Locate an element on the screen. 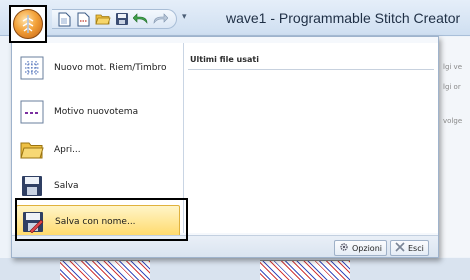 The height and width of the screenshot is (280, 470). exit-button: Esci is located at coordinates (409, 248).